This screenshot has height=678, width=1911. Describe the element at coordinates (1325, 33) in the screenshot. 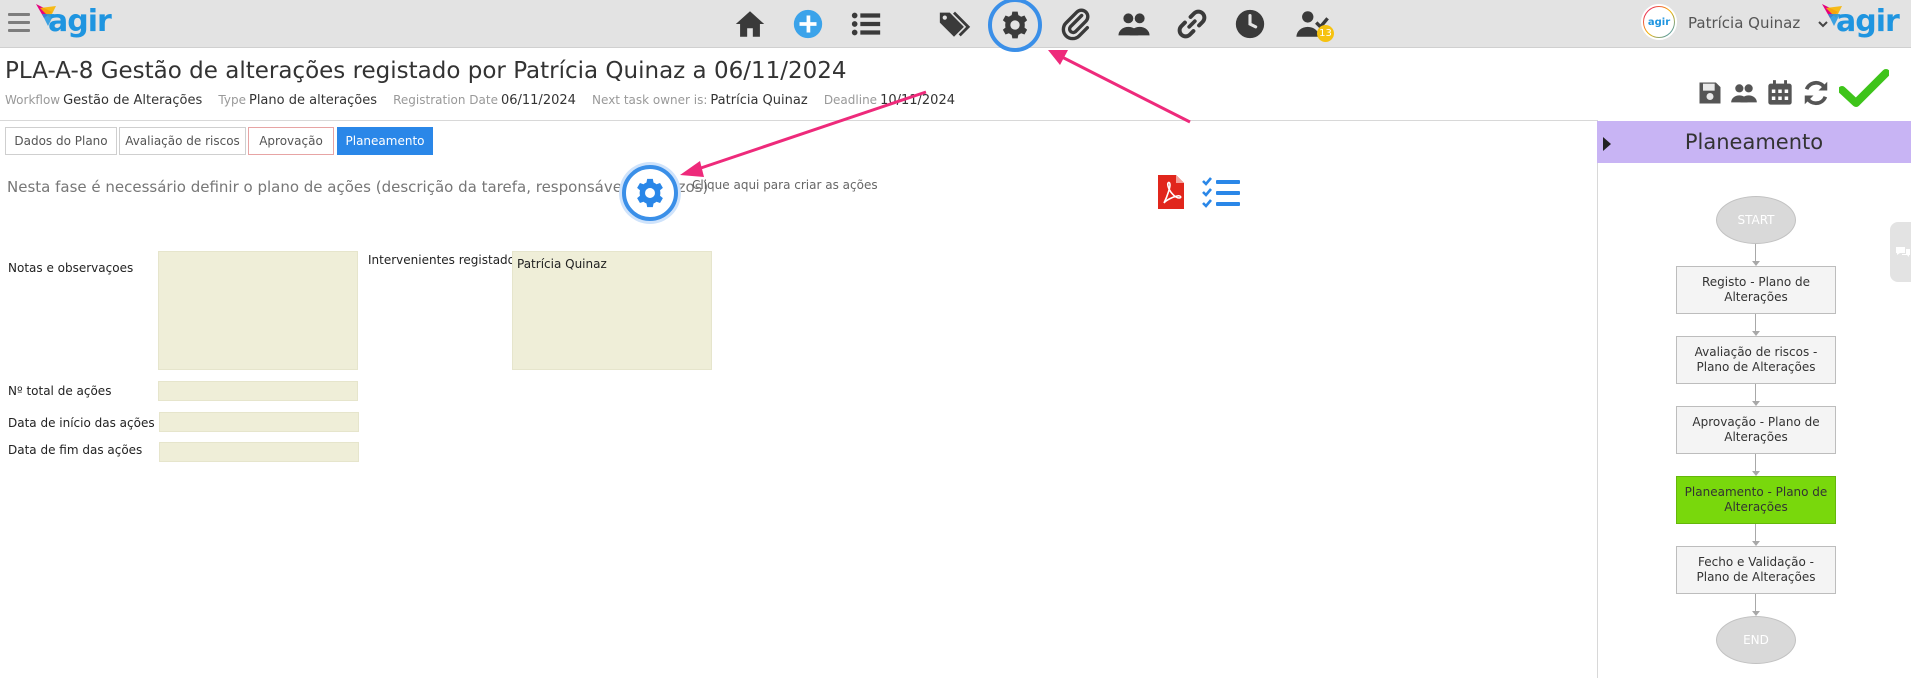

I see `tasks-count-badge: 13` at that location.